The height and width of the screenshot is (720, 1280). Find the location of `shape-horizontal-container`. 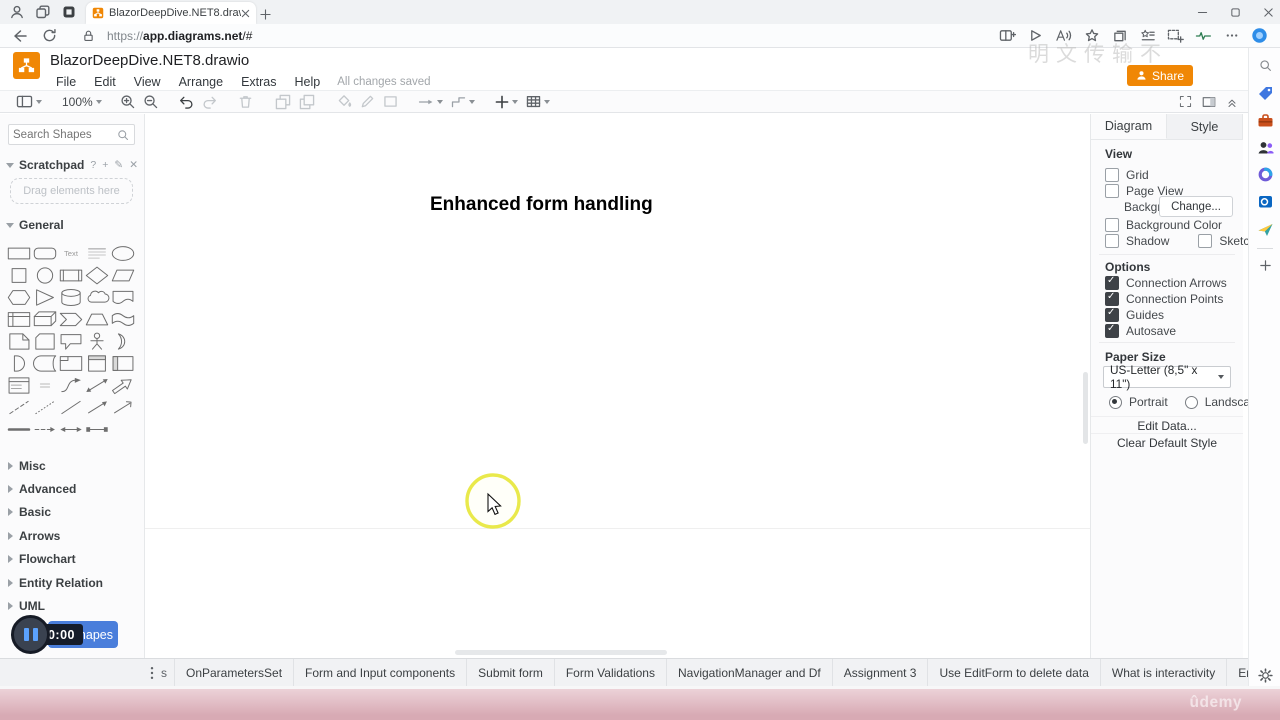

shape-horizontal-container is located at coordinates (123, 363).